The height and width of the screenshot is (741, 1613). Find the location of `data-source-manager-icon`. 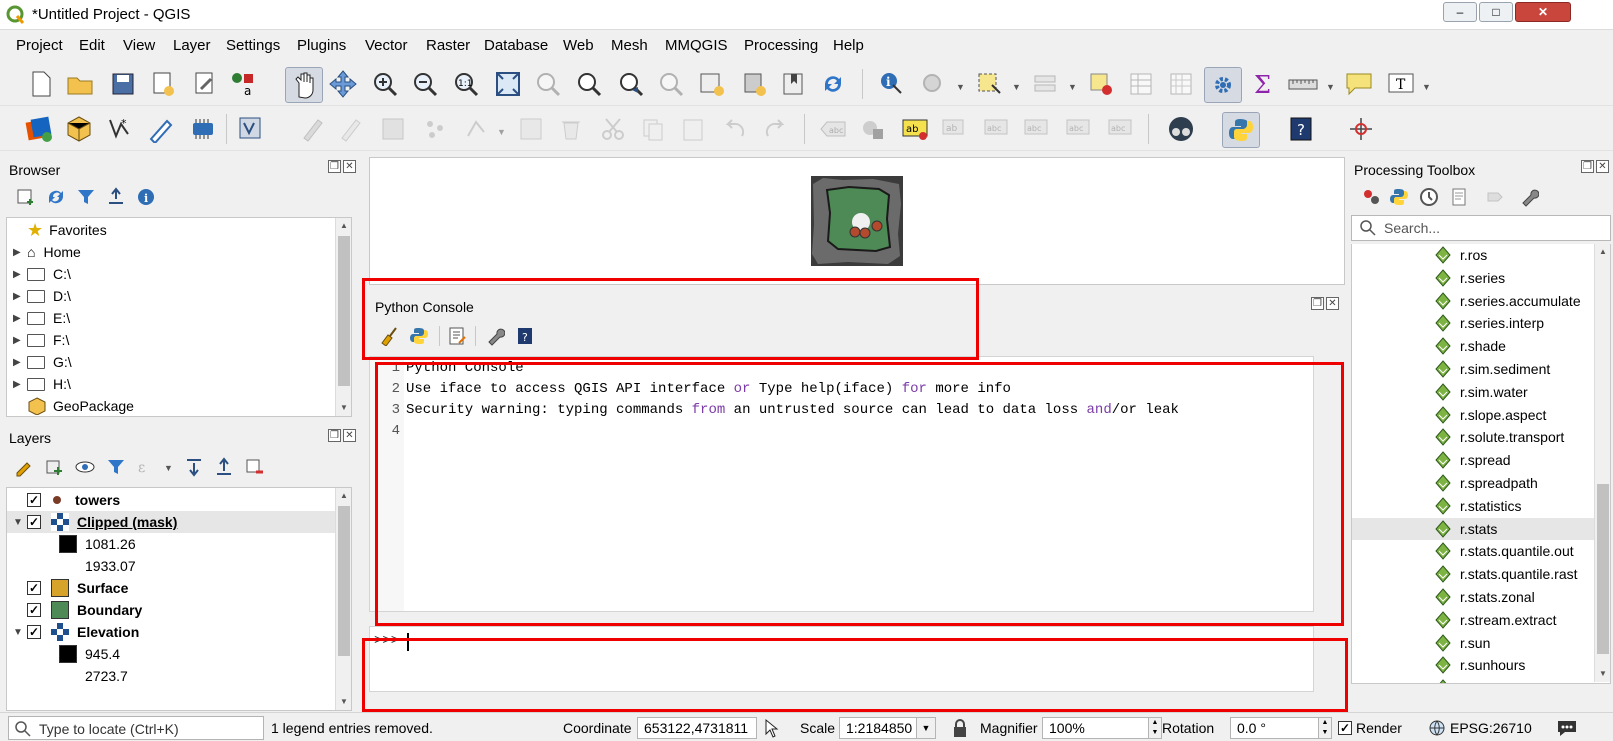

data-source-manager-icon is located at coordinates (39, 129).